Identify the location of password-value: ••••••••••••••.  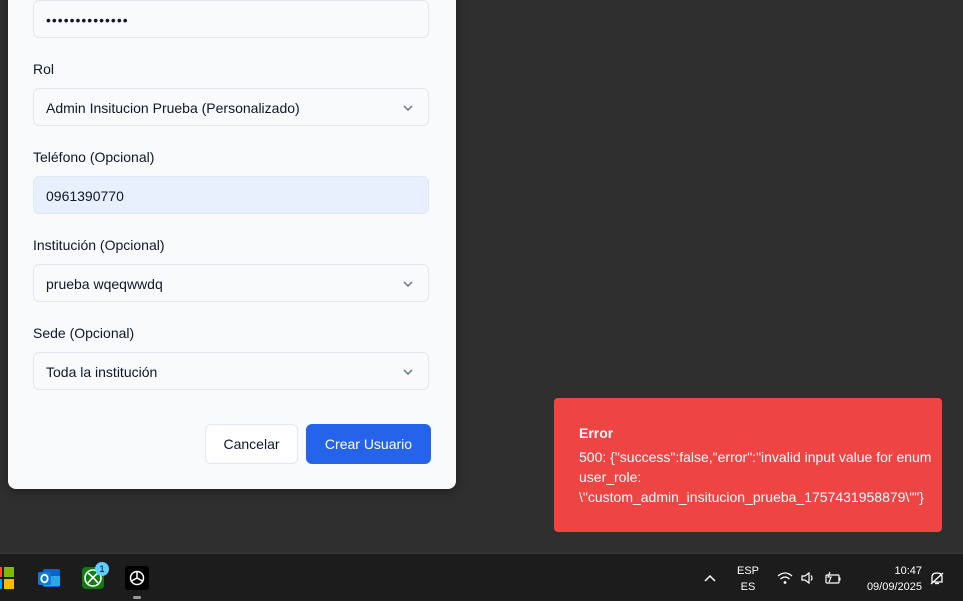
(87, 20).